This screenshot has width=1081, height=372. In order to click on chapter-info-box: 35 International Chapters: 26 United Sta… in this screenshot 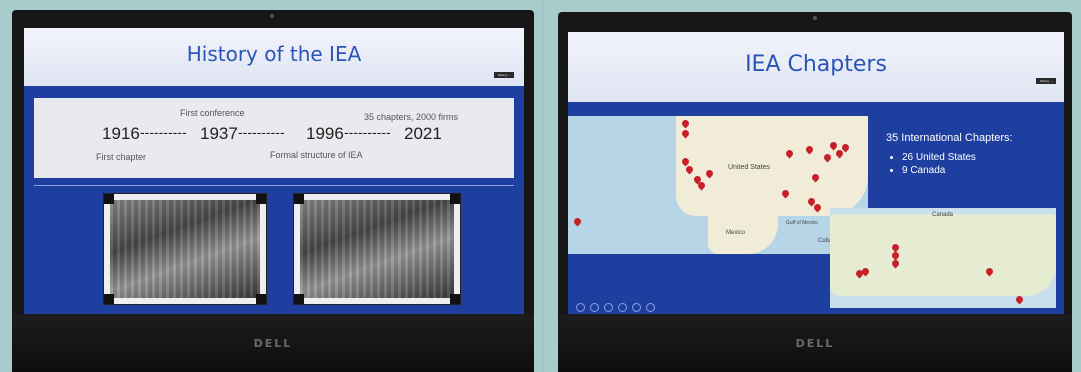, I will do `click(971, 155)`.